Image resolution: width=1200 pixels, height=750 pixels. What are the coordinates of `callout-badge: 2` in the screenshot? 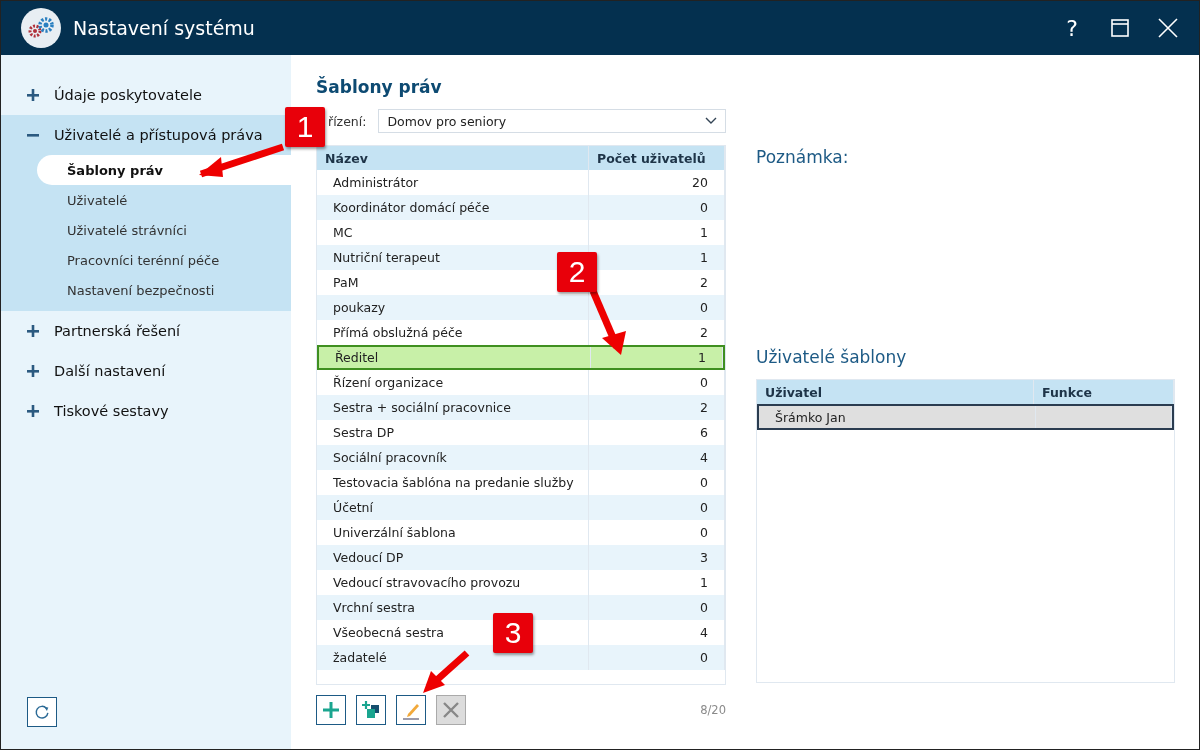 It's located at (577, 272).